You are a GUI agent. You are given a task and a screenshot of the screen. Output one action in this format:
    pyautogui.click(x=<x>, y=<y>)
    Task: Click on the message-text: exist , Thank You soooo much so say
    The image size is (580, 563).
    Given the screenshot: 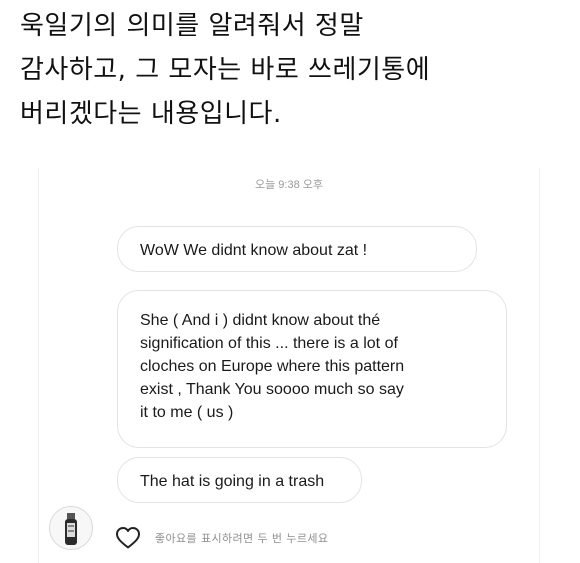 What is the action you would take?
    pyautogui.click(x=272, y=389)
    